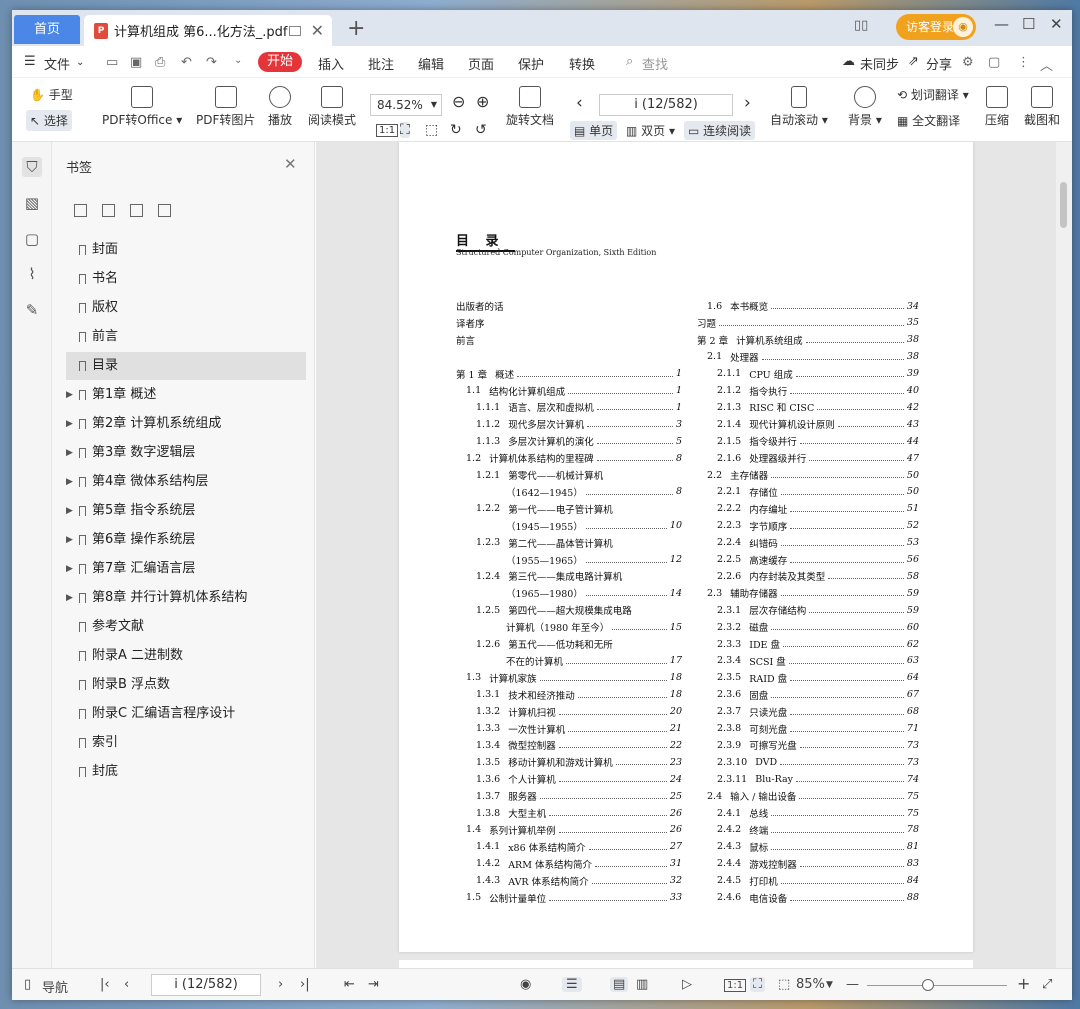 The width and height of the screenshot is (1080, 1009). What do you see at coordinates (579, 847) in the screenshot?
I see `toc-line: 1.4.1 x86 体系结构简介 27` at bounding box center [579, 847].